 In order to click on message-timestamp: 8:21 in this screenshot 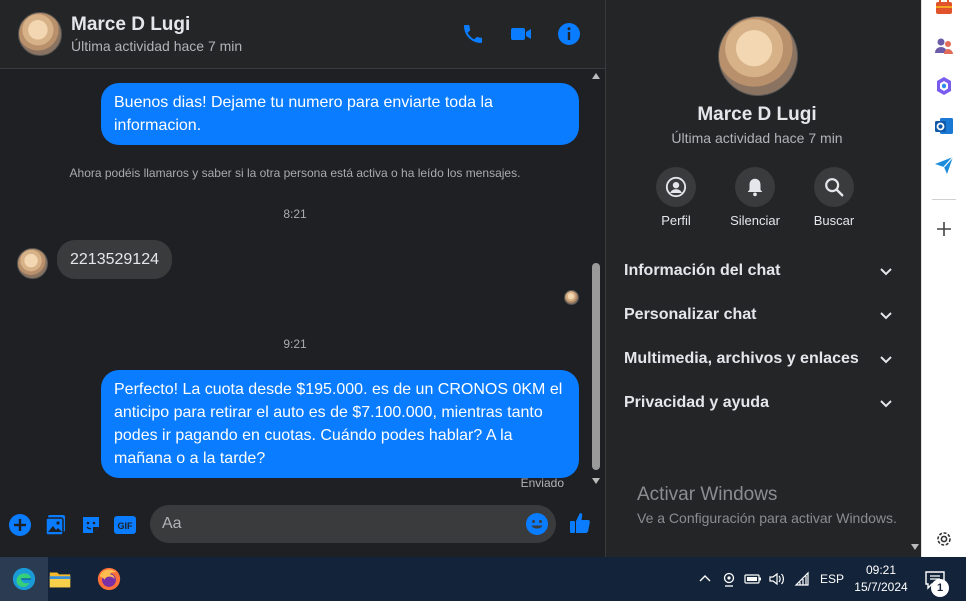, I will do `click(295, 214)`.